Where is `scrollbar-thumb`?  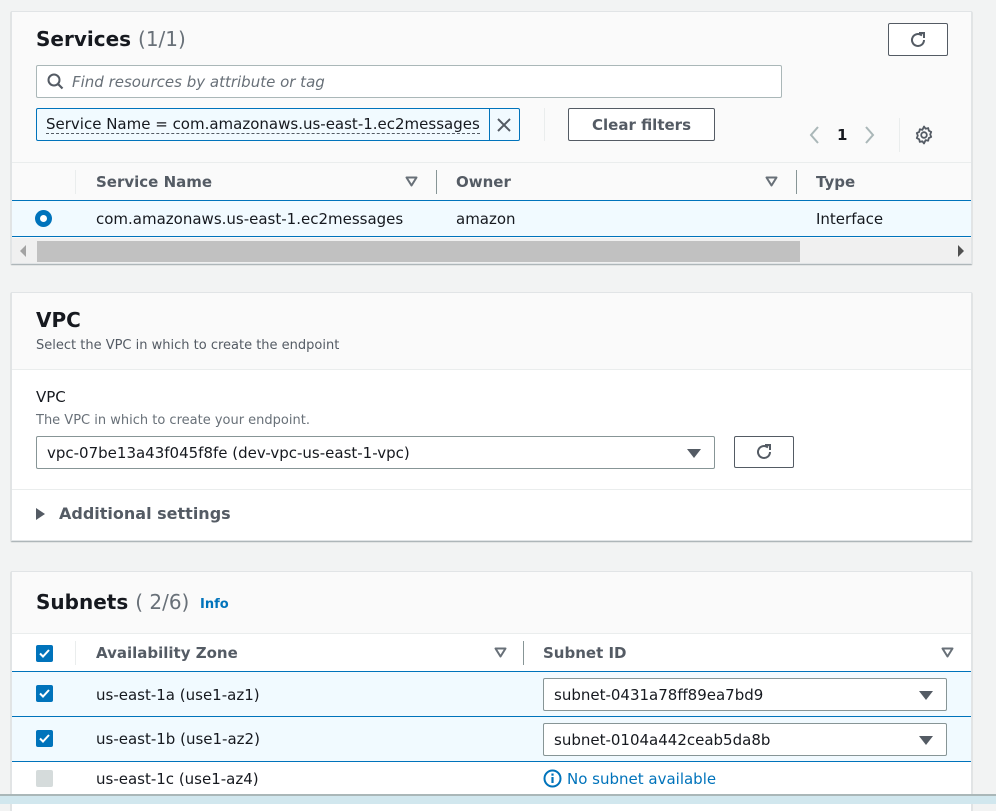
scrollbar-thumb is located at coordinates (418, 251).